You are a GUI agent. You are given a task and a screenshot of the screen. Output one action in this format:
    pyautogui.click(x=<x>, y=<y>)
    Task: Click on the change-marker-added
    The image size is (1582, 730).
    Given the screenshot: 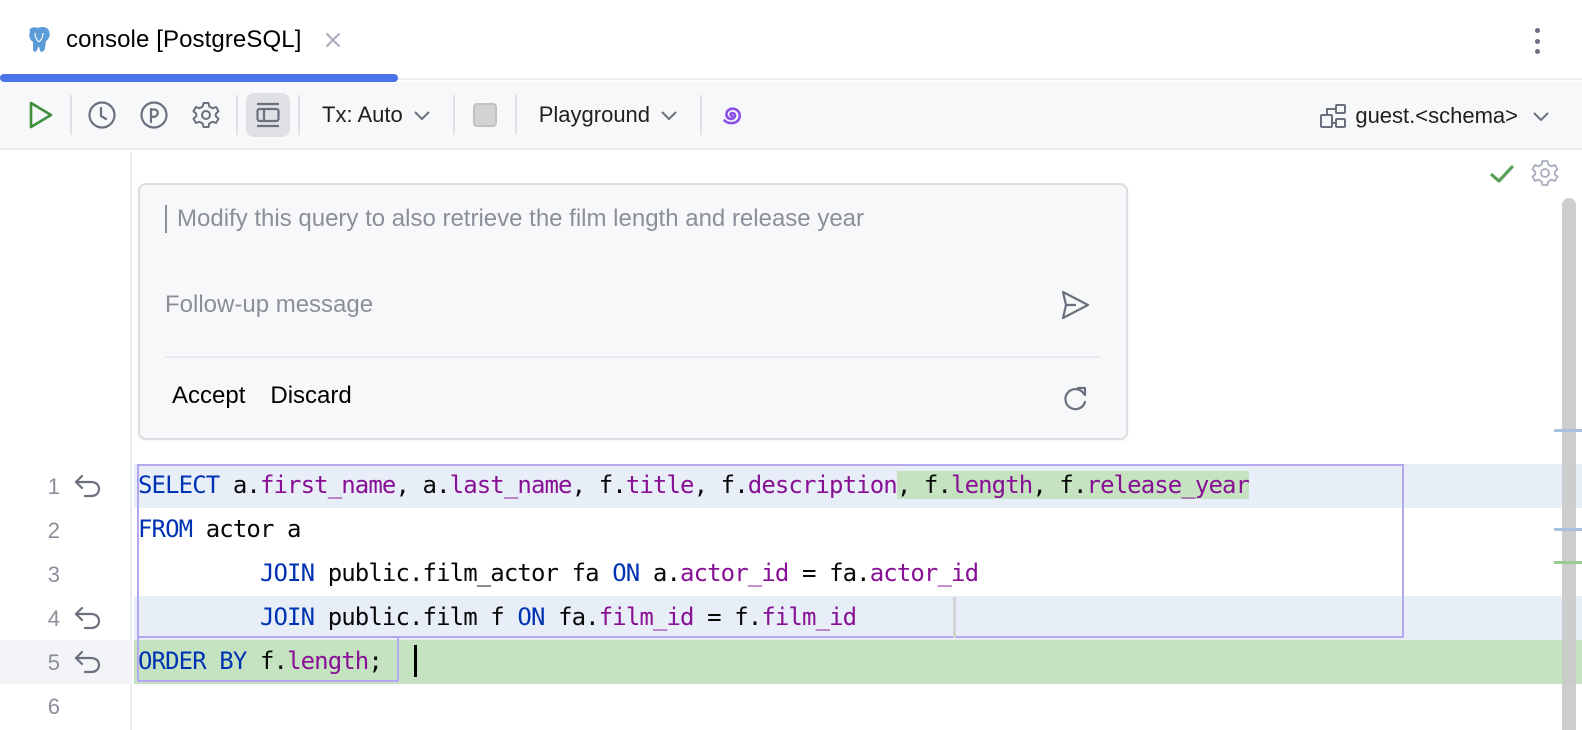 What is the action you would take?
    pyautogui.click(x=1568, y=562)
    